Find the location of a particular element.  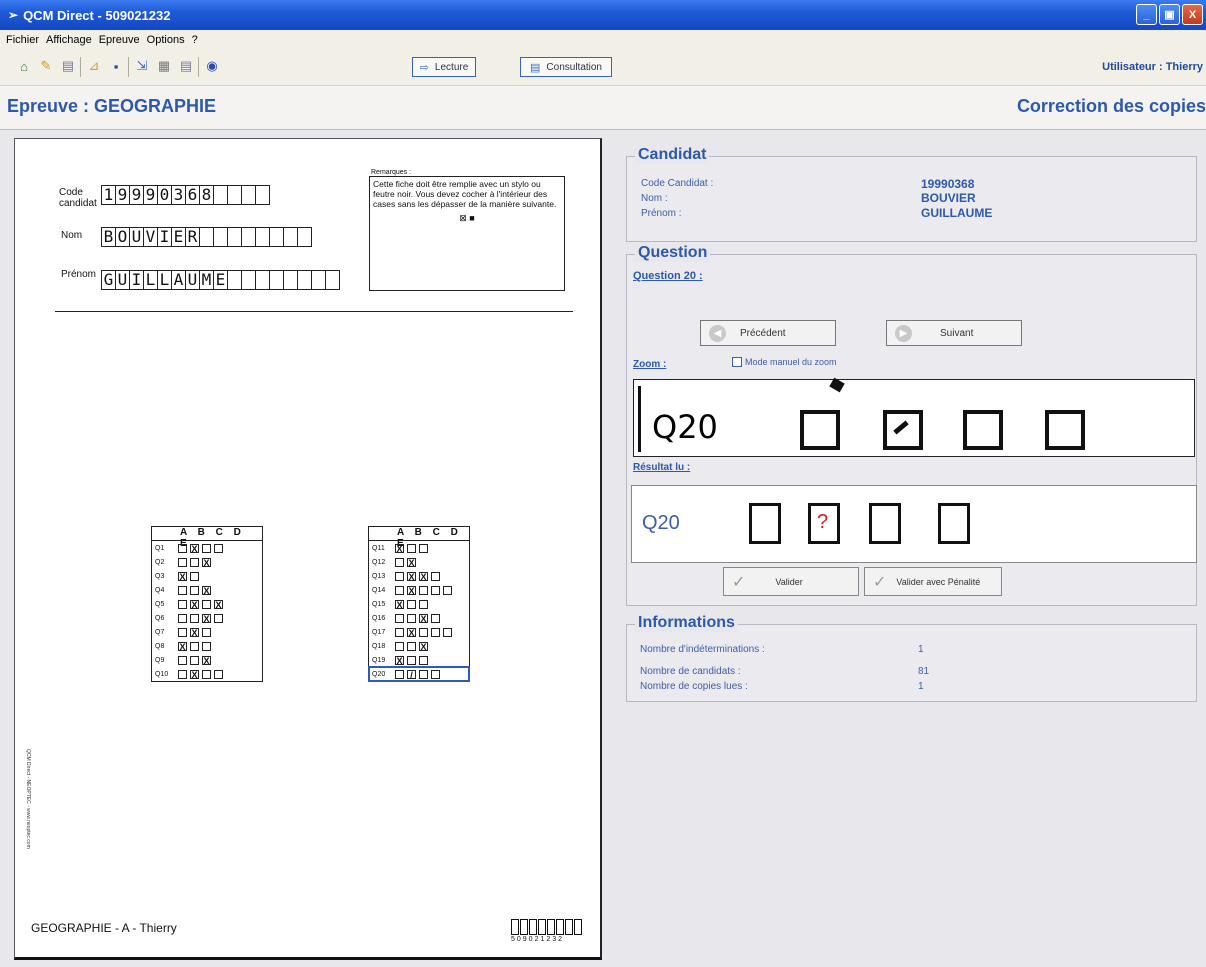

list-icon: ▦ is located at coordinates (164, 66).